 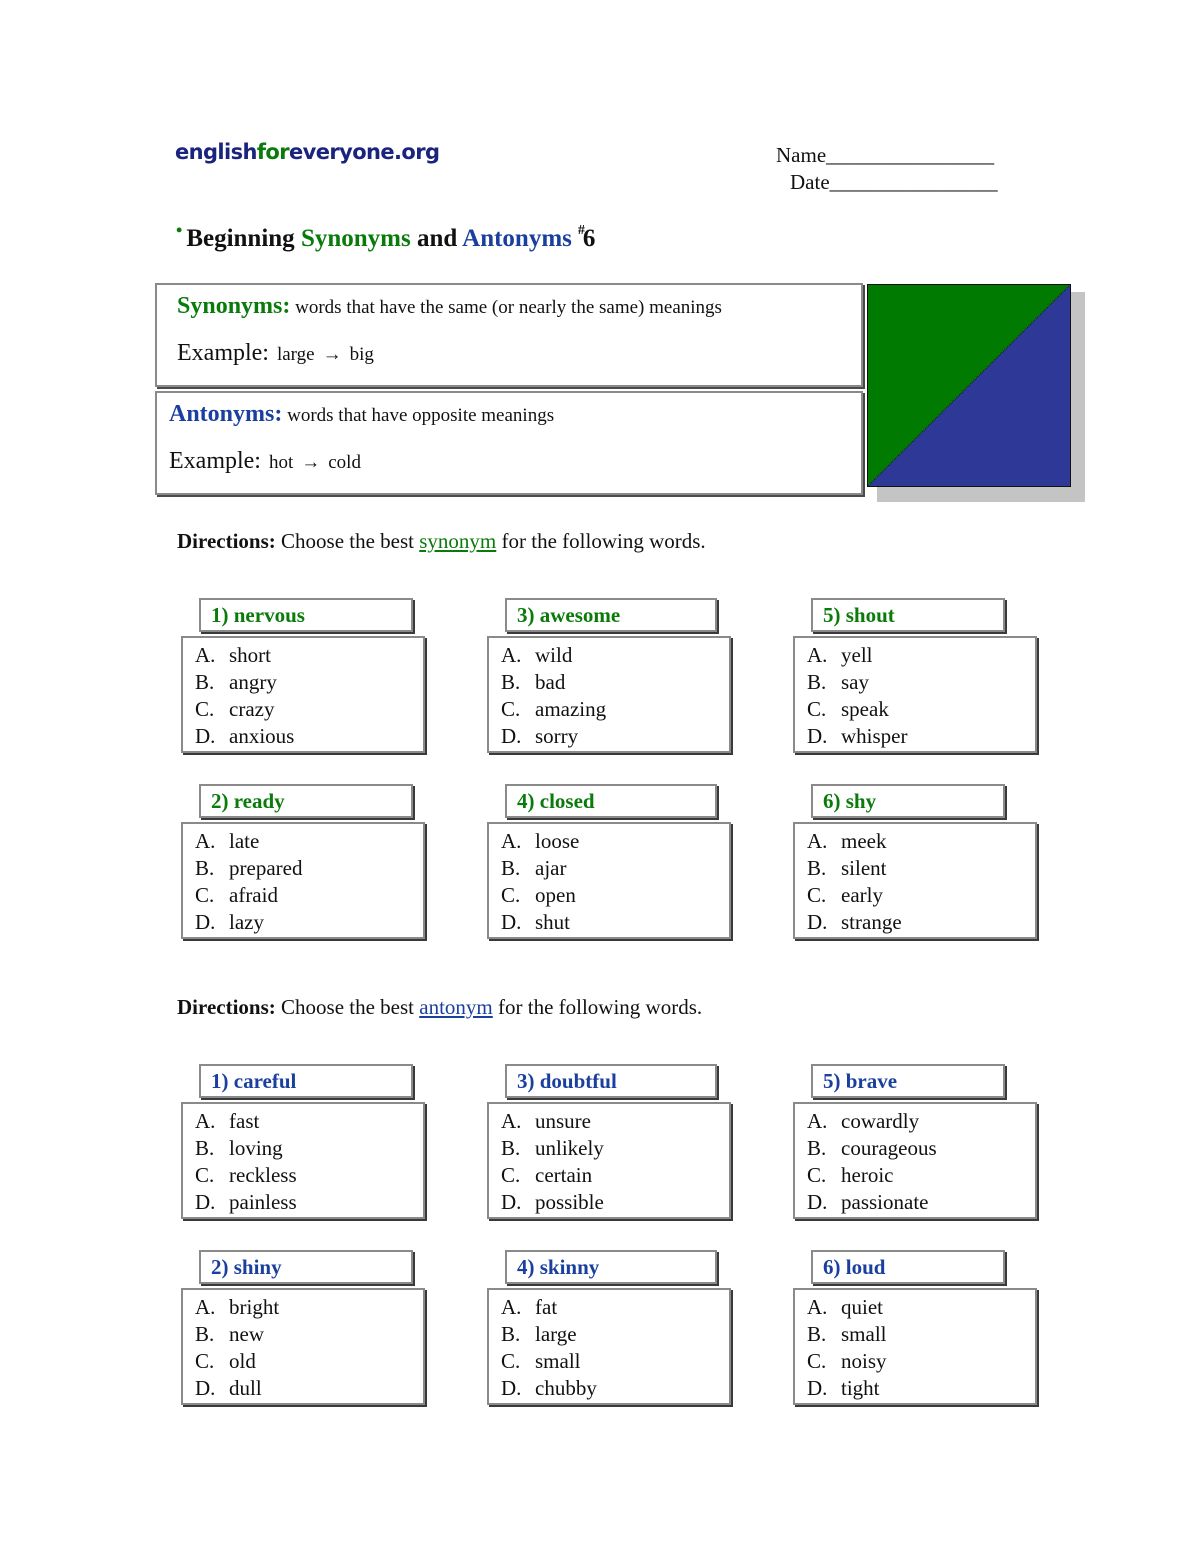 What do you see at coordinates (457, 541) in the screenshot?
I see `synonym-link: synonym` at bounding box center [457, 541].